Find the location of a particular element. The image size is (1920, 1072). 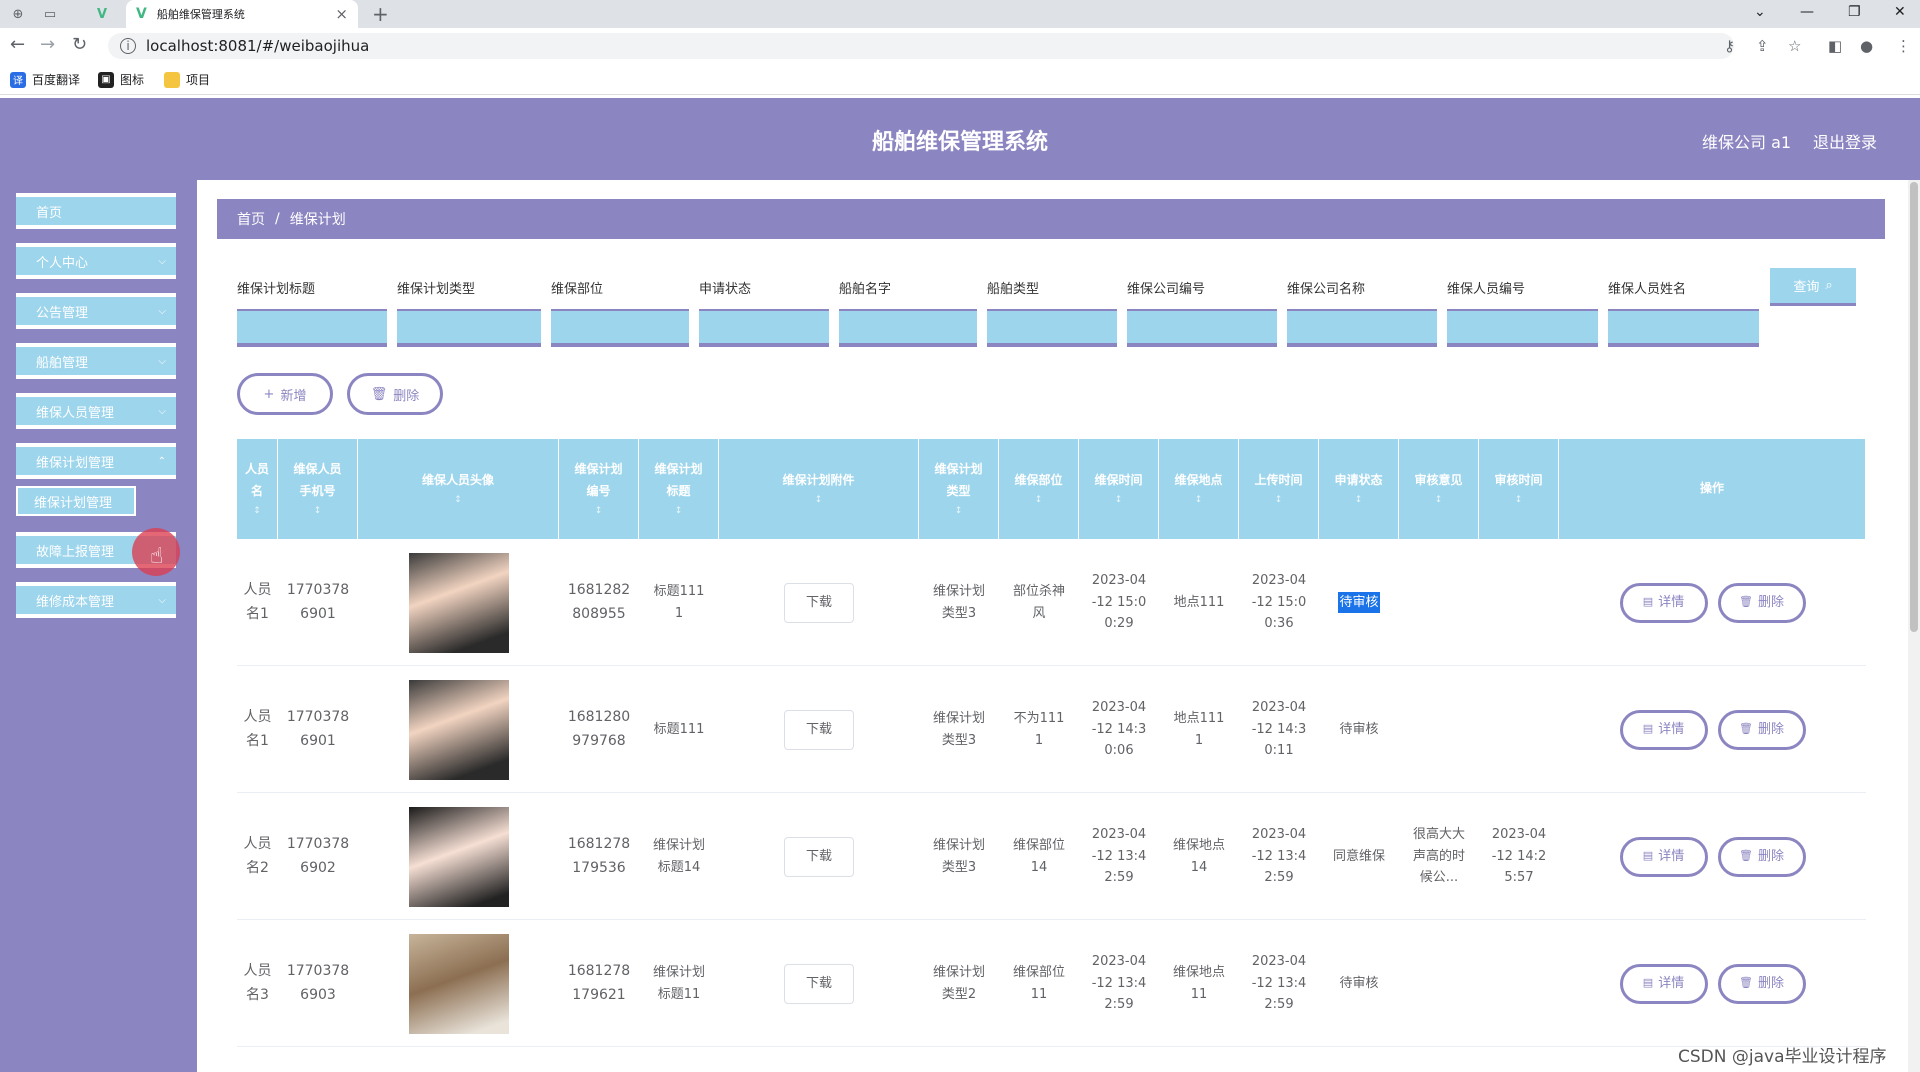

column-header: 上传时间 ↕ is located at coordinates (1279, 489).